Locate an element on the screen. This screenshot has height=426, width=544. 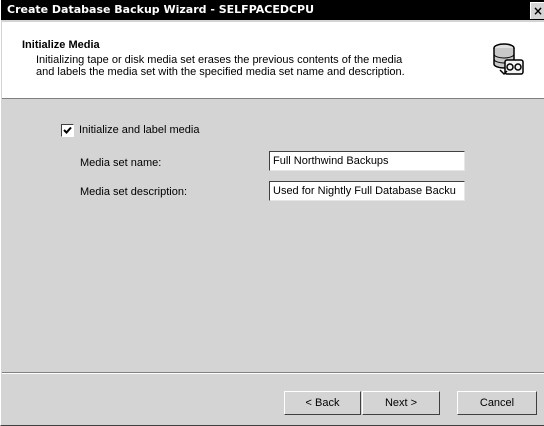
initialize-media-label: Initialize and label media is located at coordinates (139, 130).